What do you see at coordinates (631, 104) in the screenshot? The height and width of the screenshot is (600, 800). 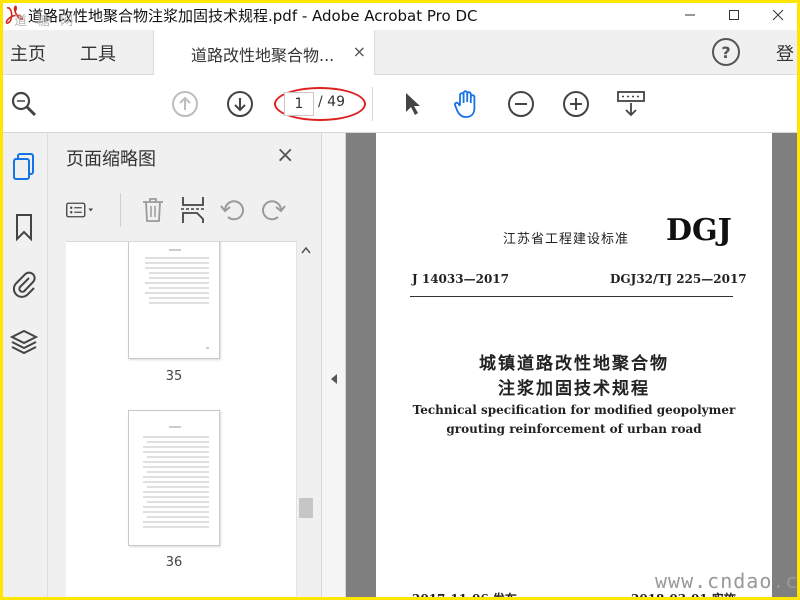 I see `page-display-icon` at bounding box center [631, 104].